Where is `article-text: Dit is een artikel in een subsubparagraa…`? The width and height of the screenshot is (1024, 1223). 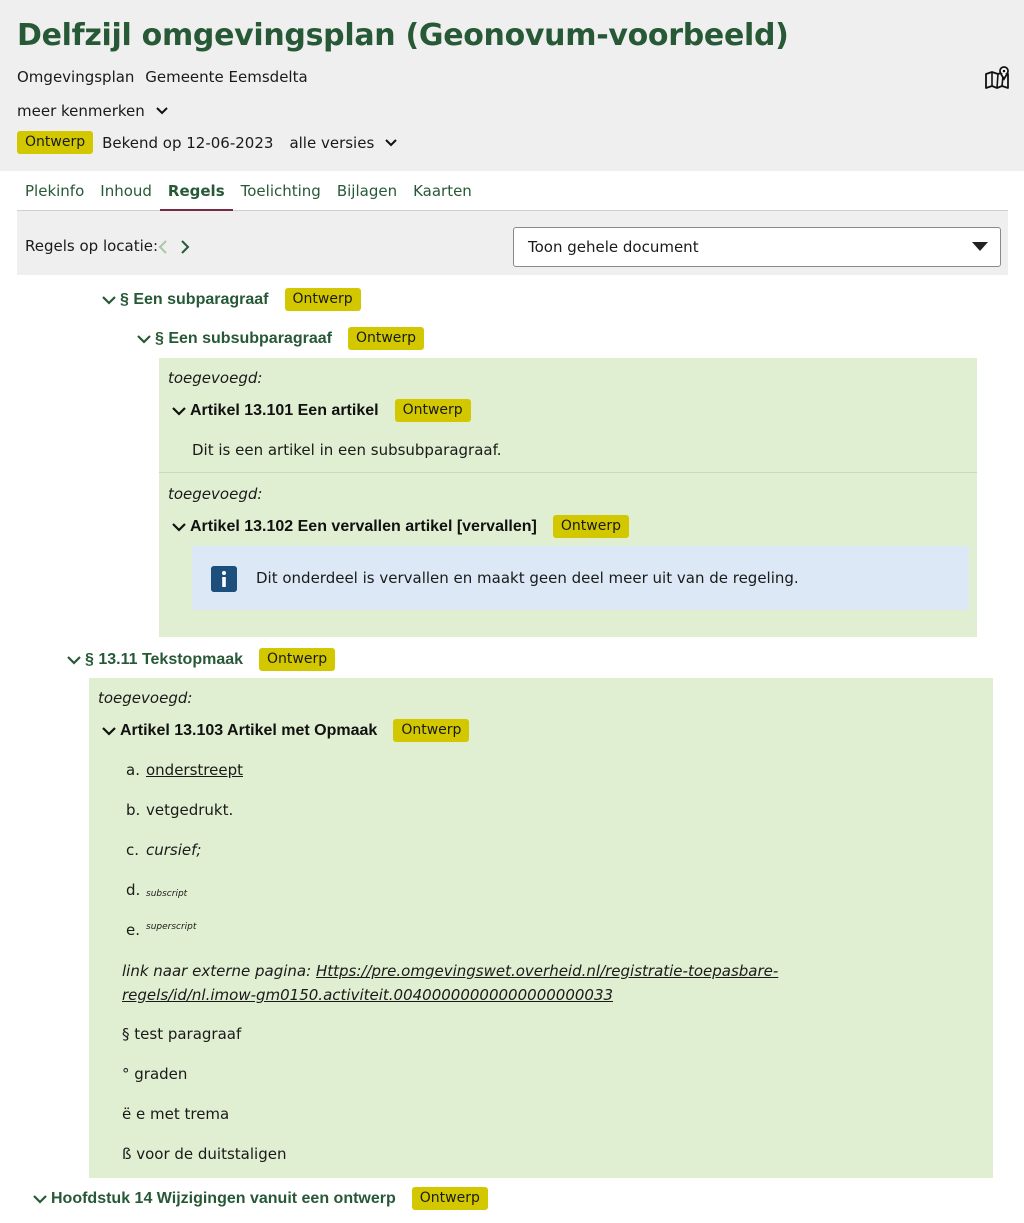
article-text: Dit is een artikel in een subsubparagraa… is located at coordinates (347, 450).